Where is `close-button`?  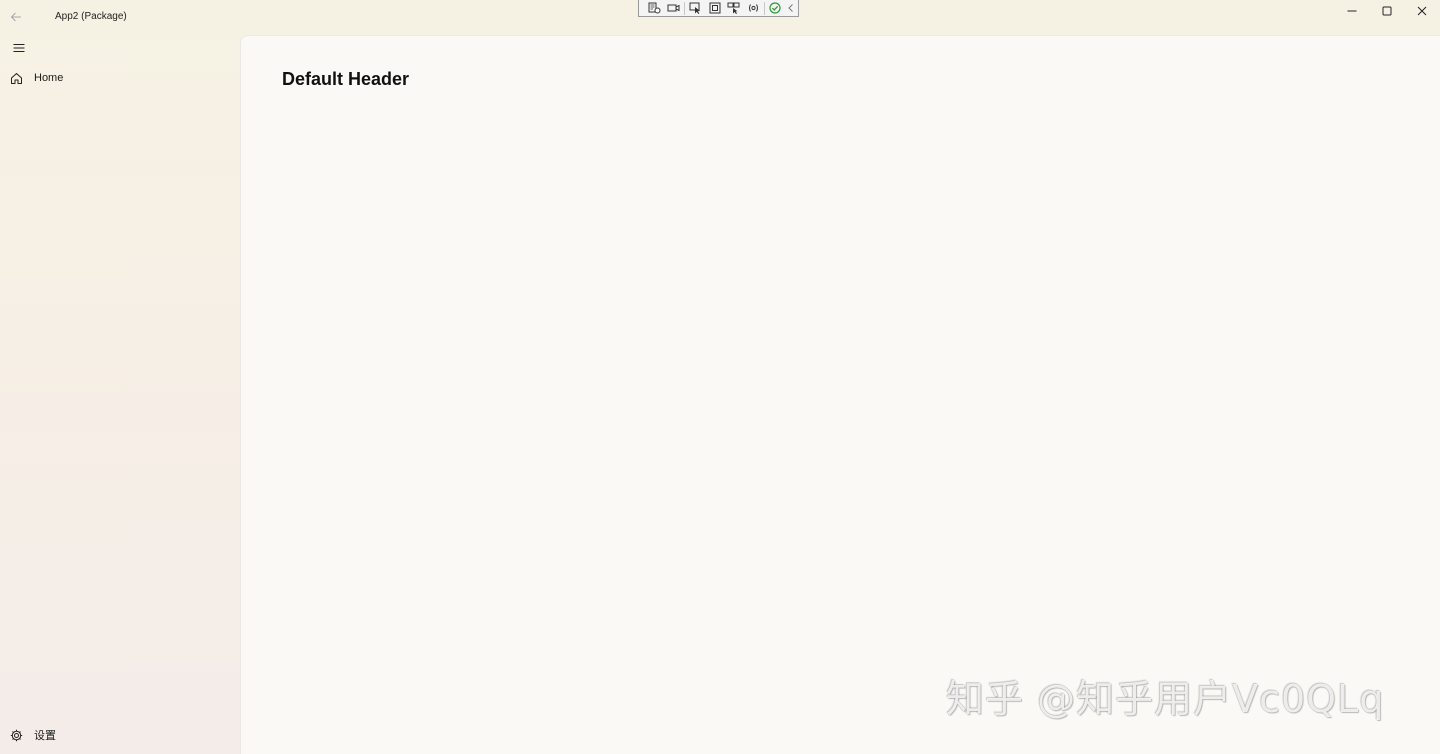 close-button is located at coordinates (1422, 11).